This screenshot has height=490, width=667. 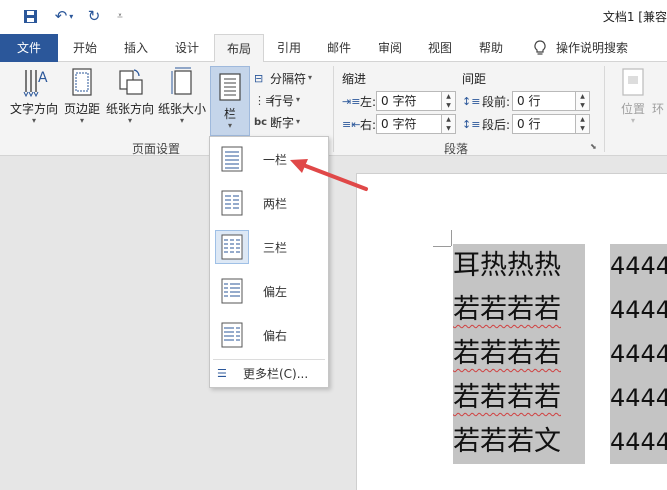 What do you see at coordinates (519, 266) in the screenshot?
I see `text-line: 耳热热热` at bounding box center [519, 266].